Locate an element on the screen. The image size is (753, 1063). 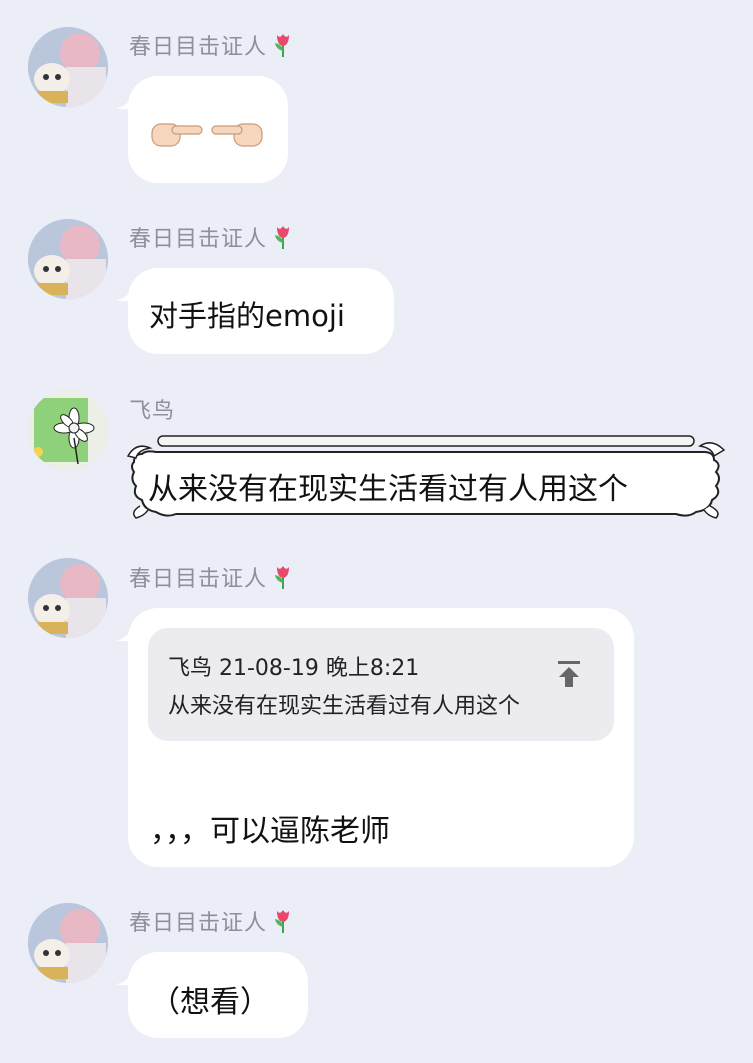
message-text: 对手指的emoji is located at coordinates (247, 316).